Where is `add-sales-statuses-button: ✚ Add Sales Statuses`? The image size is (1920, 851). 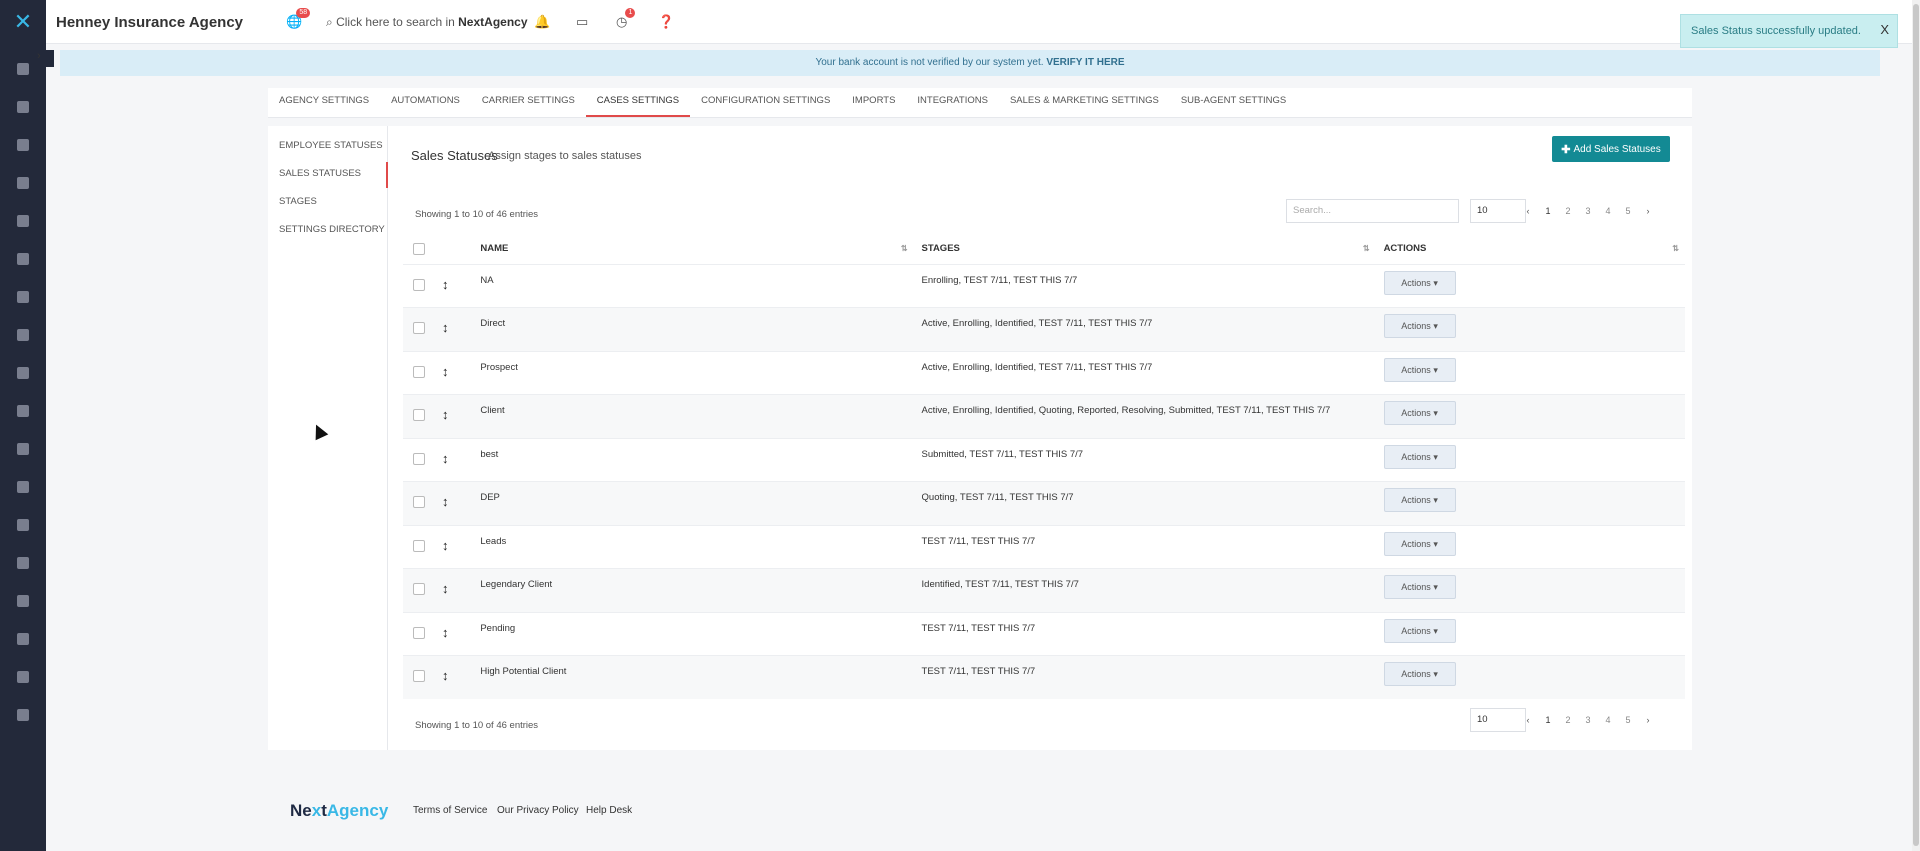 add-sales-statuses-button: ✚ Add Sales Statuses is located at coordinates (1611, 149).